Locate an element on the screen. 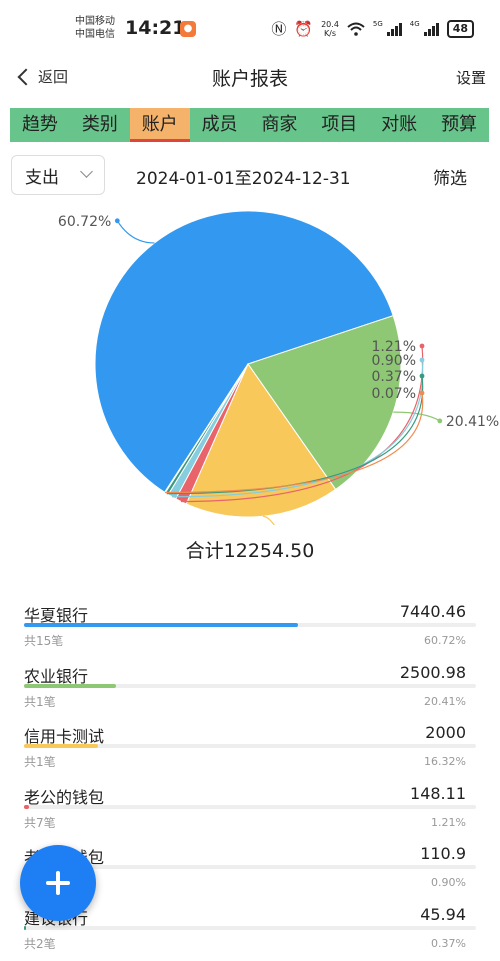  account-row: 华夏银行7440.46共15笔60.72% is located at coordinates (250, 628).